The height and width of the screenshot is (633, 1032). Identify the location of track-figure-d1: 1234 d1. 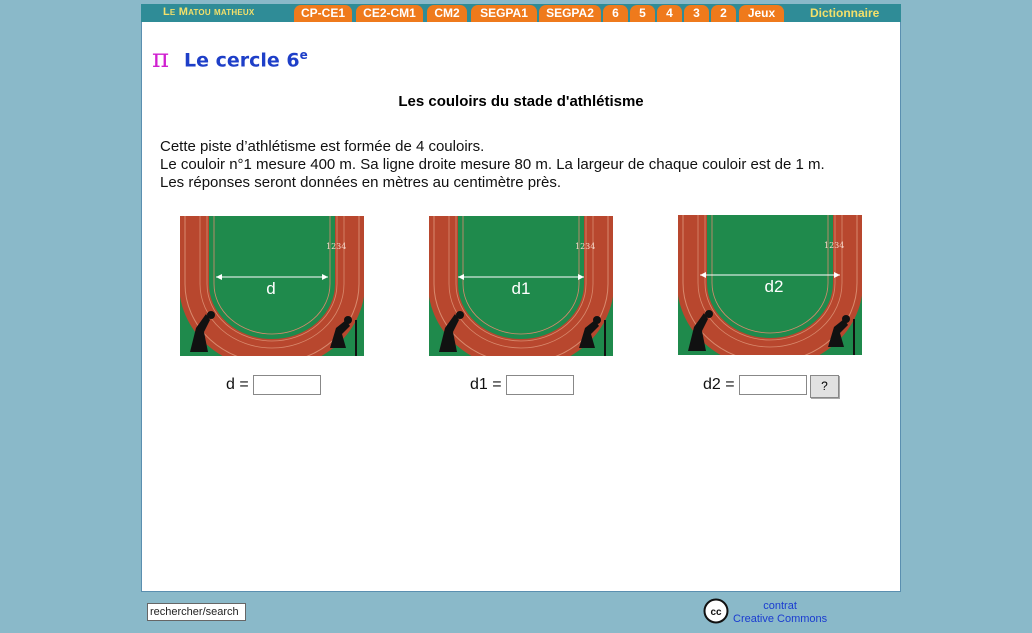
(521, 292).